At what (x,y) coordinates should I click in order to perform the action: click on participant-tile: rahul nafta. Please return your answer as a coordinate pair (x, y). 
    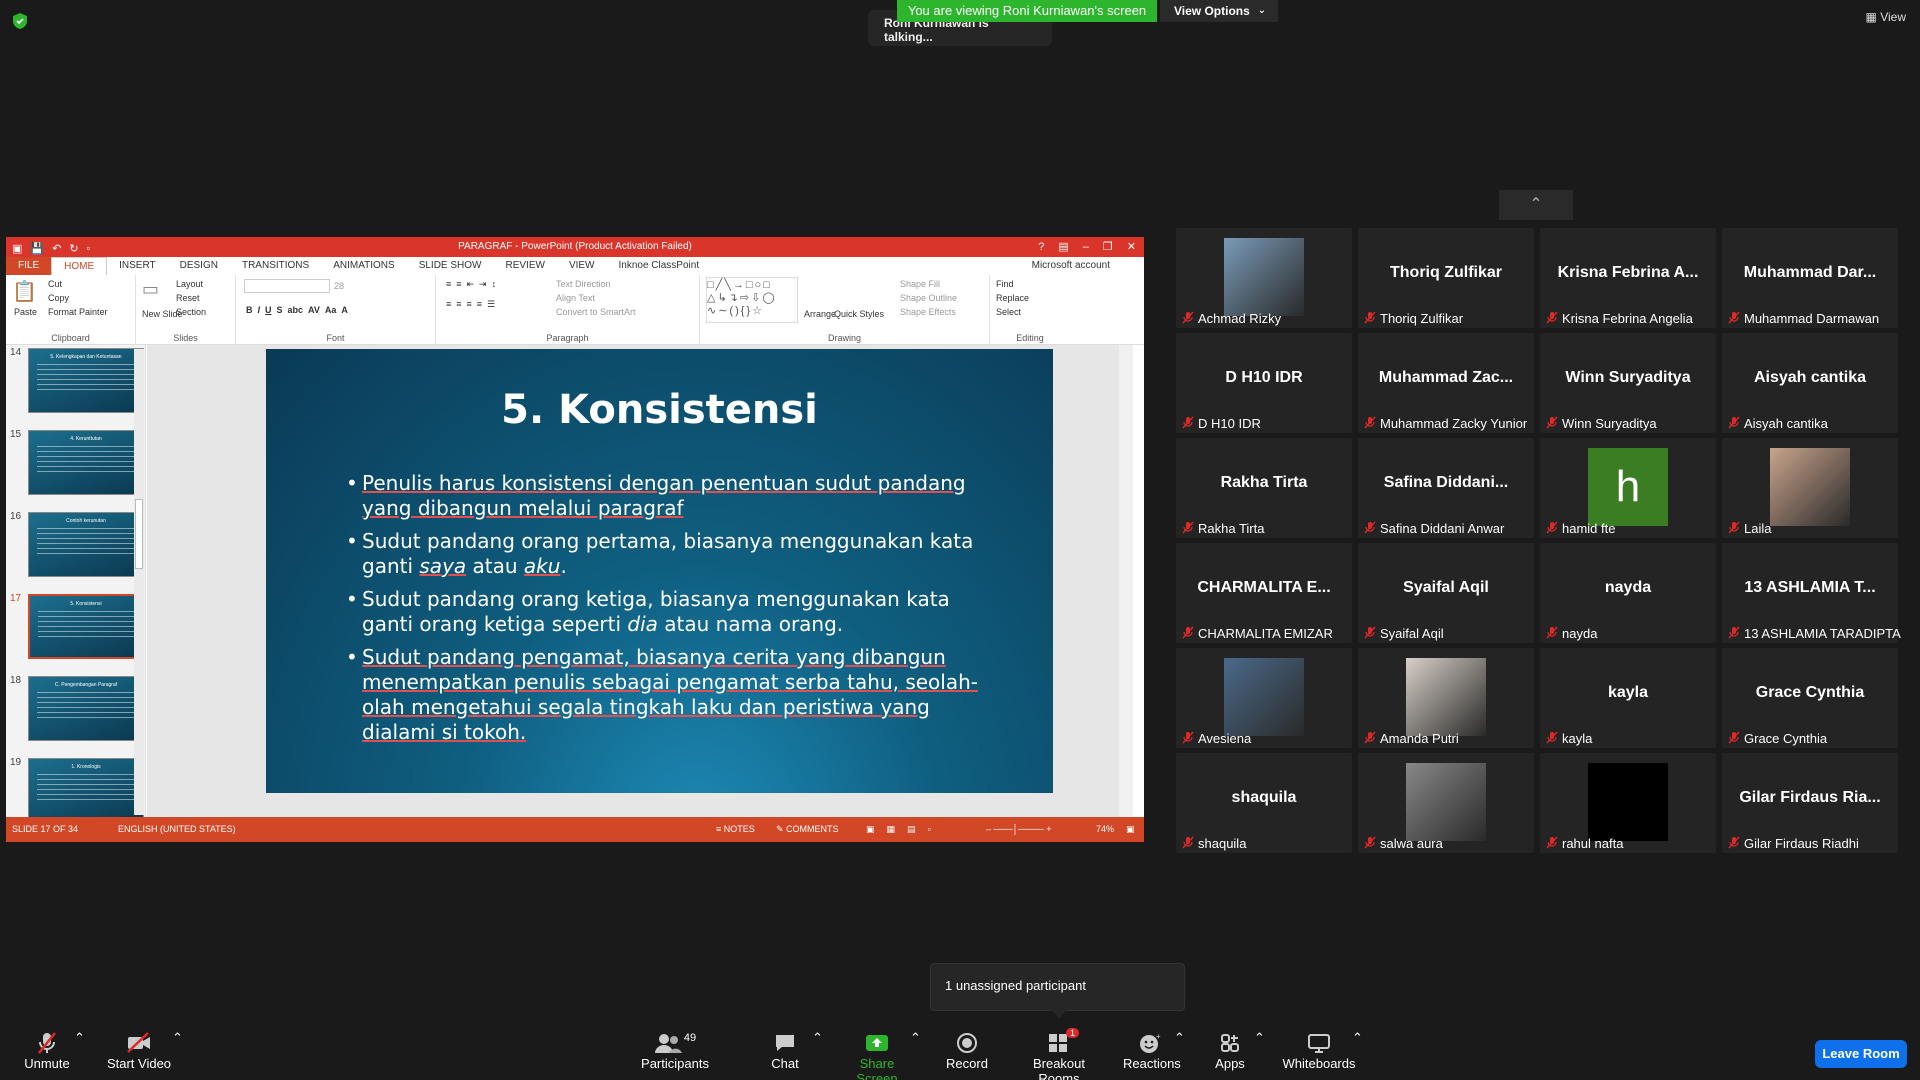
    Looking at the image, I should click on (1628, 803).